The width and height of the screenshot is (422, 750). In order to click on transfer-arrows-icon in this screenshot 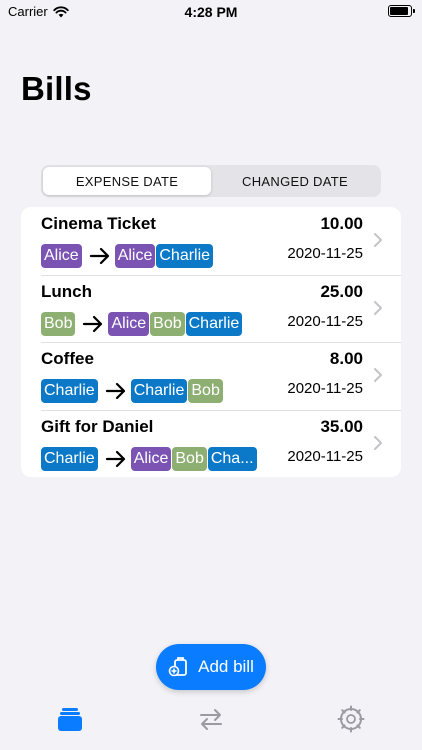, I will do `click(211, 719)`.